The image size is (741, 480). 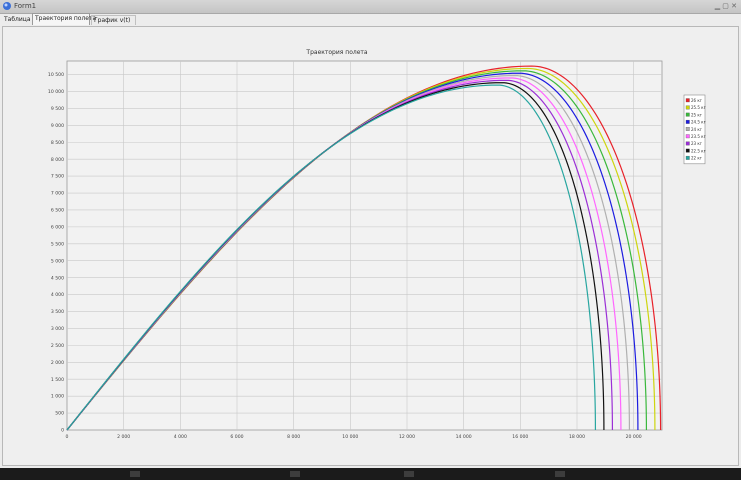 What do you see at coordinates (64, 19) in the screenshot?
I see `tab-trajectory: Траектория полета` at bounding box center [64, 19].